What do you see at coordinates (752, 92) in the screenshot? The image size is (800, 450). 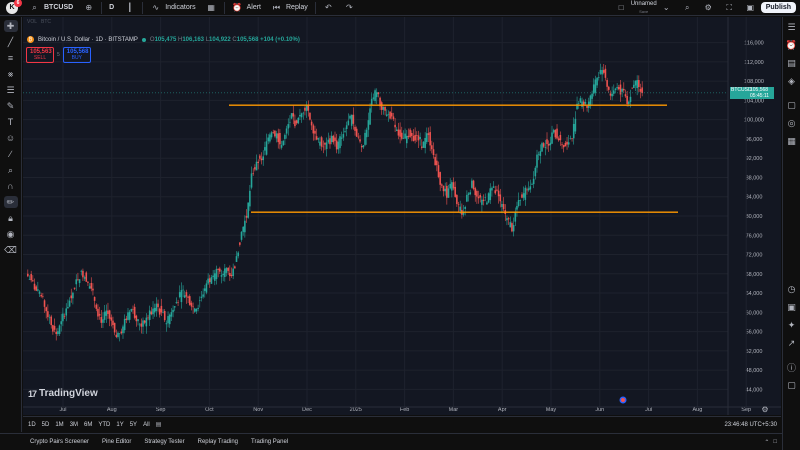 I see `last-price-label: BTCUSD 105,568 05:45:11` at bounding box center [752, 92].